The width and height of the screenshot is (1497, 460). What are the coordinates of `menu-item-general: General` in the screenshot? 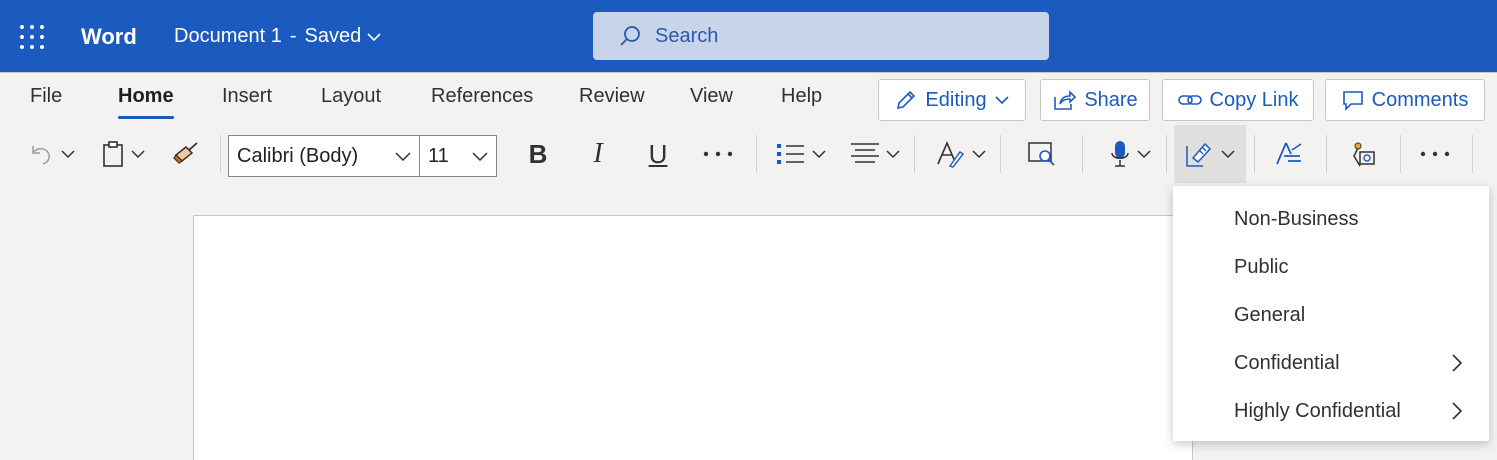 It's located at (1331, 315).